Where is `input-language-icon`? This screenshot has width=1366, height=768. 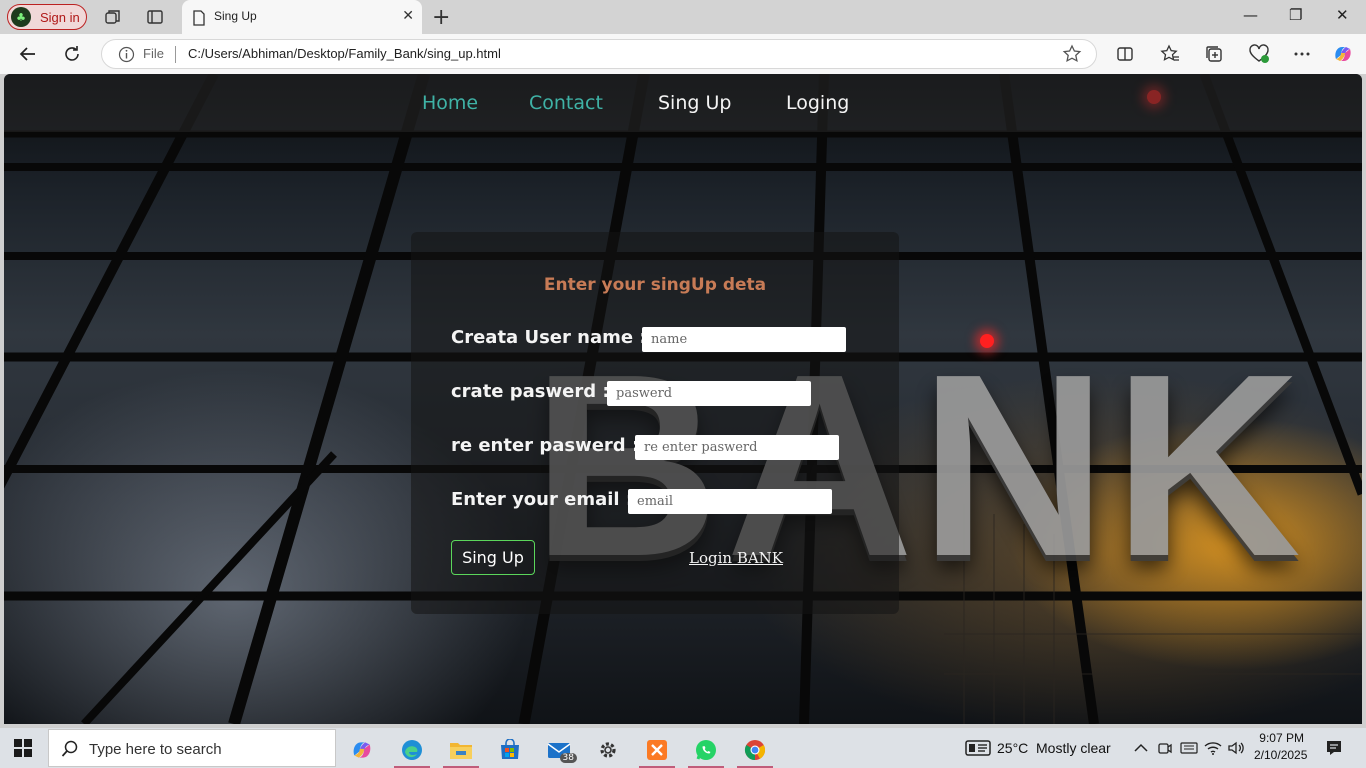 input-language-icon is located at coordinates (1189, 748).